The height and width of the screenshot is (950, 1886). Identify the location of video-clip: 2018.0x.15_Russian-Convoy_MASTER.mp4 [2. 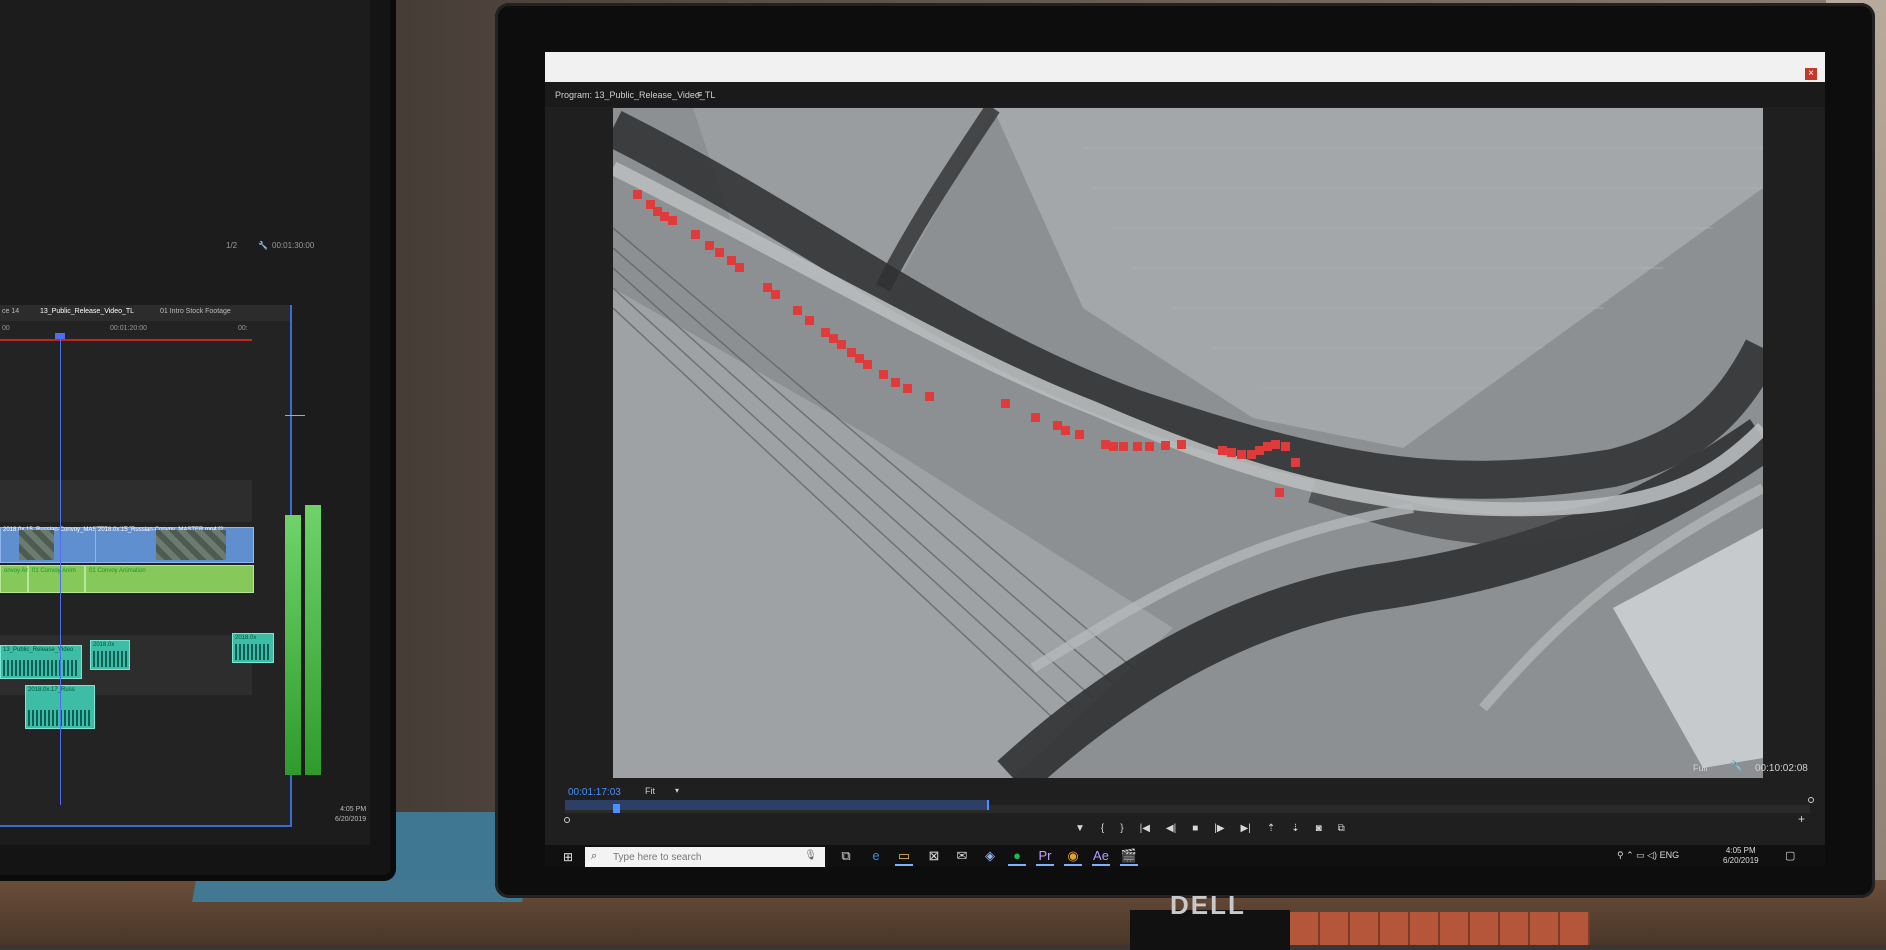
(174, 545).